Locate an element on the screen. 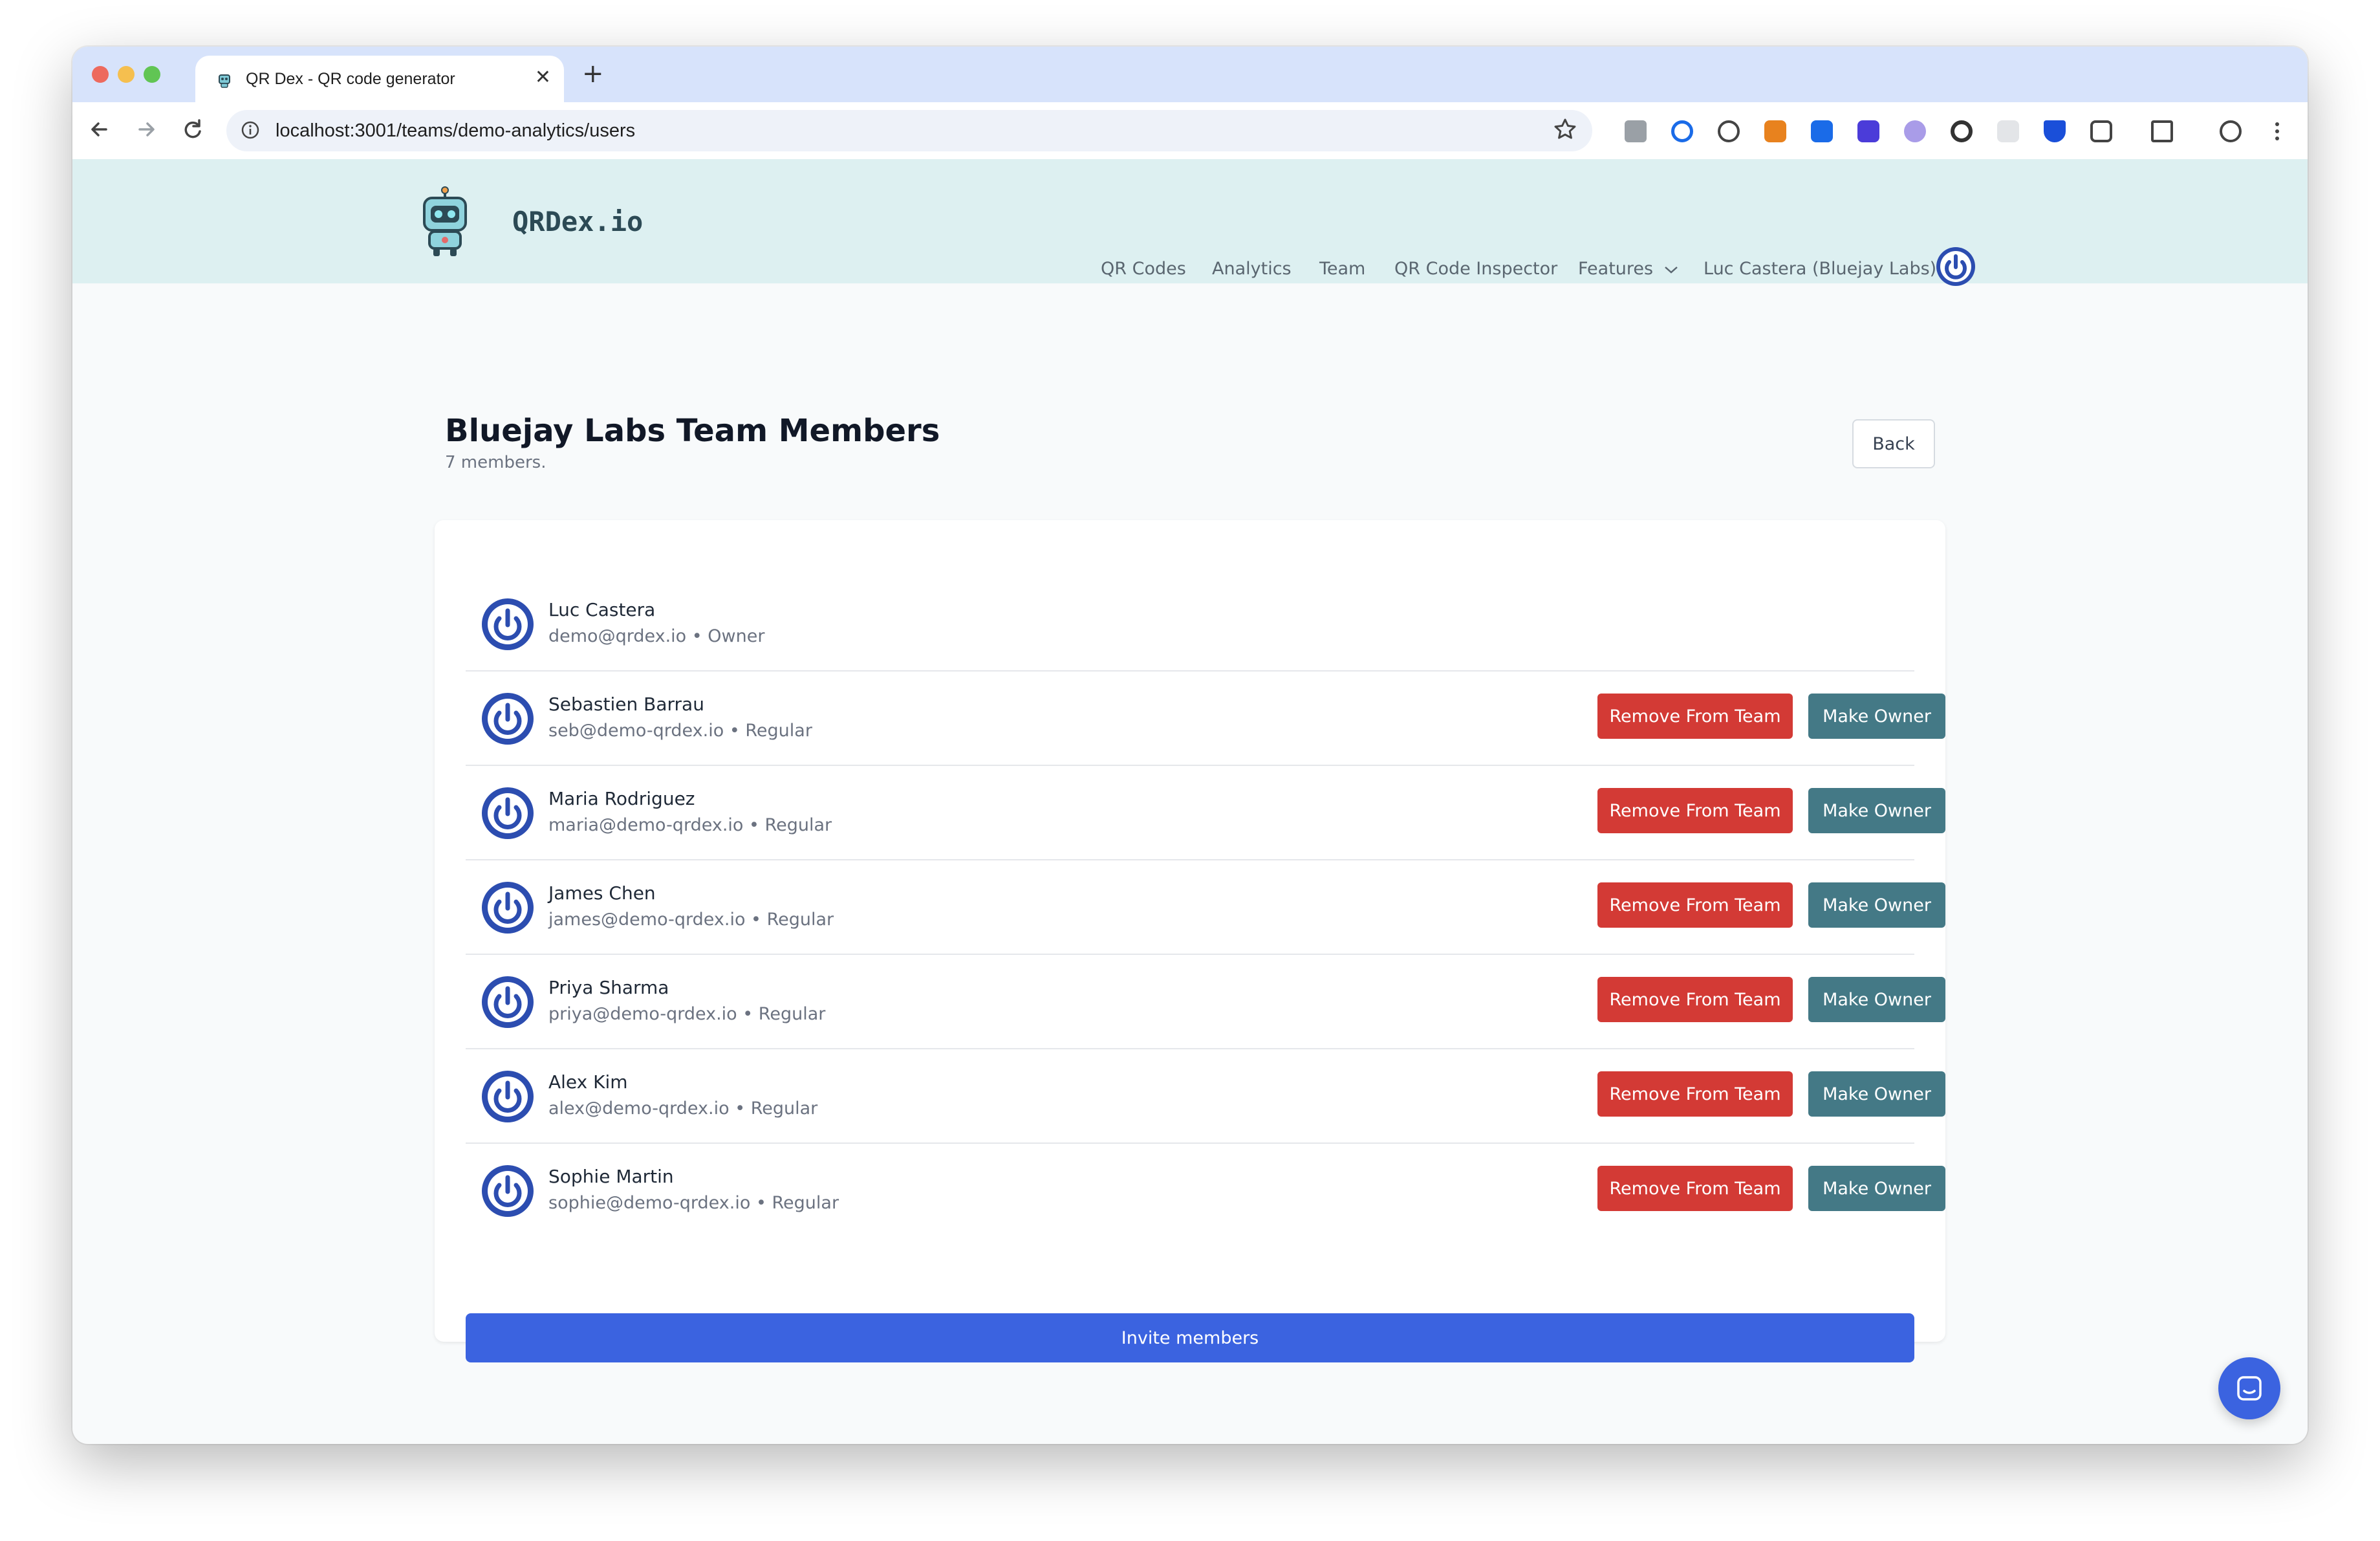 This screenshot has width=2380, height=1541. member-email: seb@demo-qrdex.io is located at coordinates (636, 731).